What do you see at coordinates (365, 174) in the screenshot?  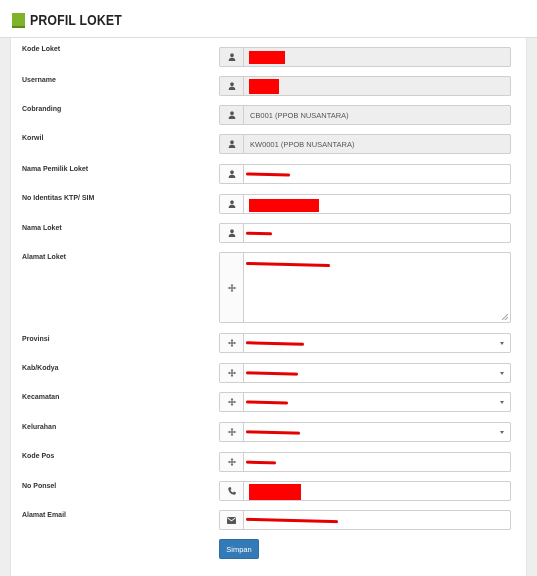 I see `nama-pemilik-field` at bounding box center [365, 174].